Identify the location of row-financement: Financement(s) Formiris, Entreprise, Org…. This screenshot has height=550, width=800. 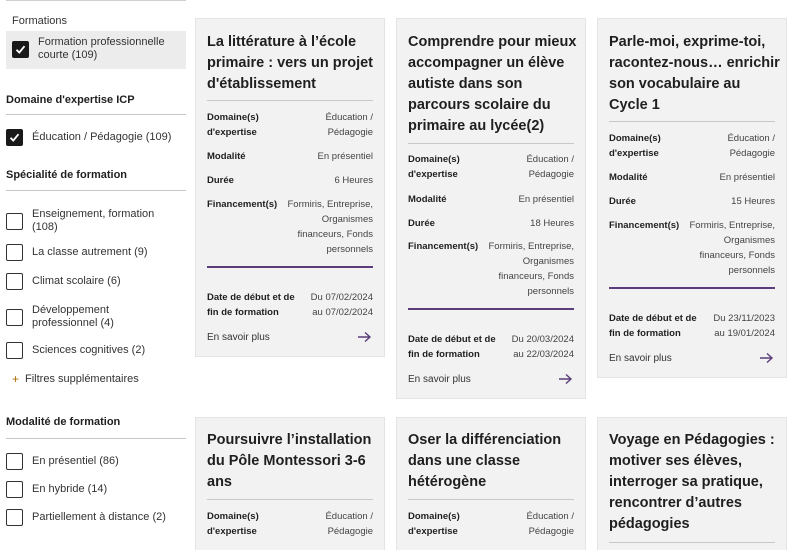
(290, 227).